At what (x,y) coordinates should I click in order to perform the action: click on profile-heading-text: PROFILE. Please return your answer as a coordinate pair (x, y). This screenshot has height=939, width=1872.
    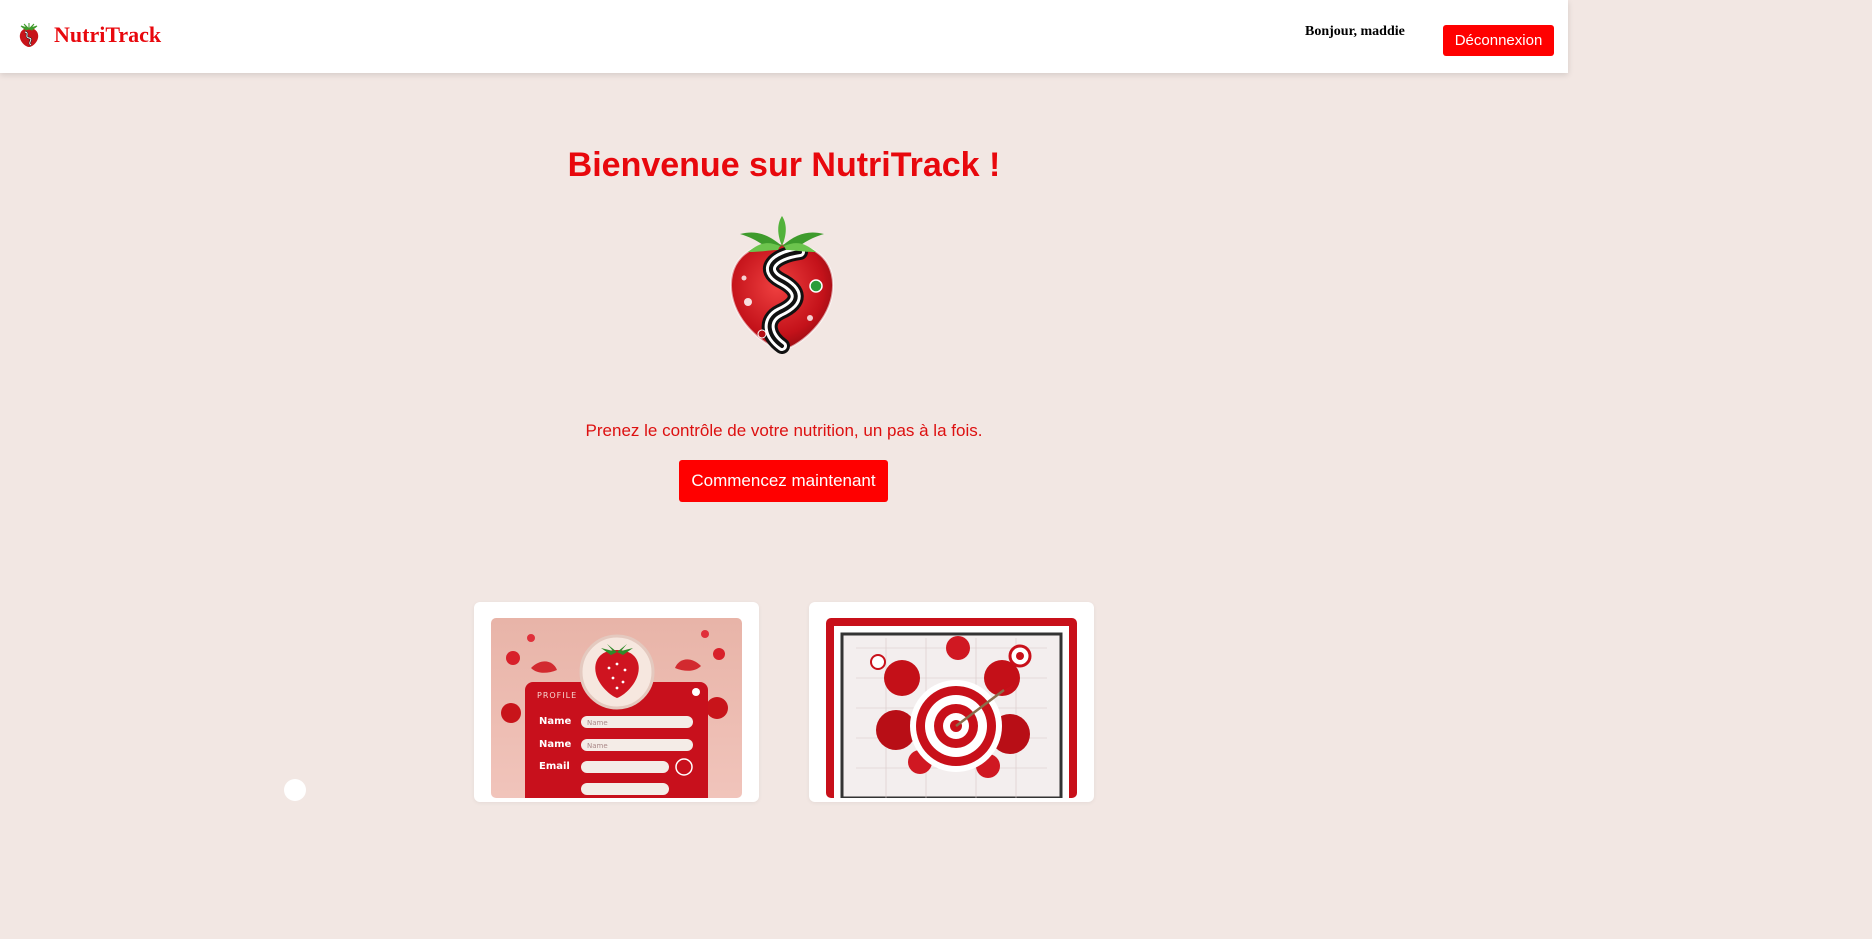
    Looking at the image, I should click on (557, 695).